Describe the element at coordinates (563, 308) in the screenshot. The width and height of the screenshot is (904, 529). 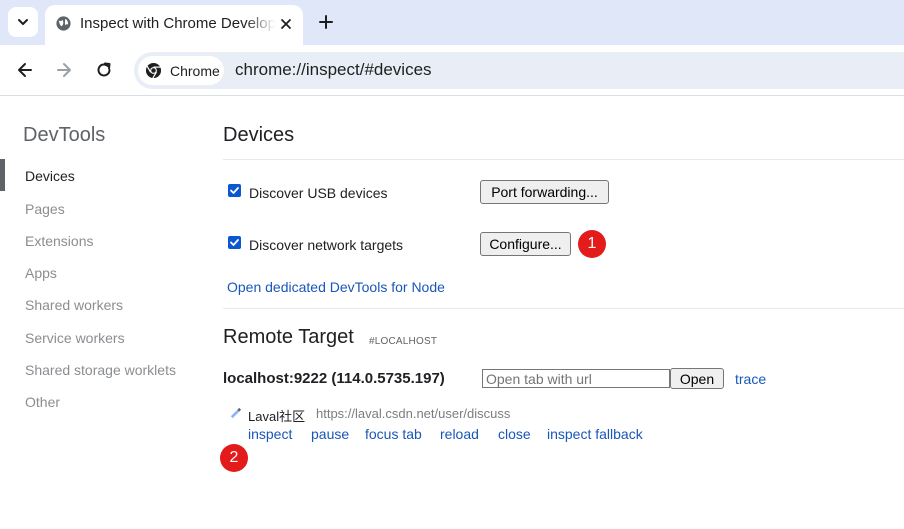
I see `section-divider` at that location.